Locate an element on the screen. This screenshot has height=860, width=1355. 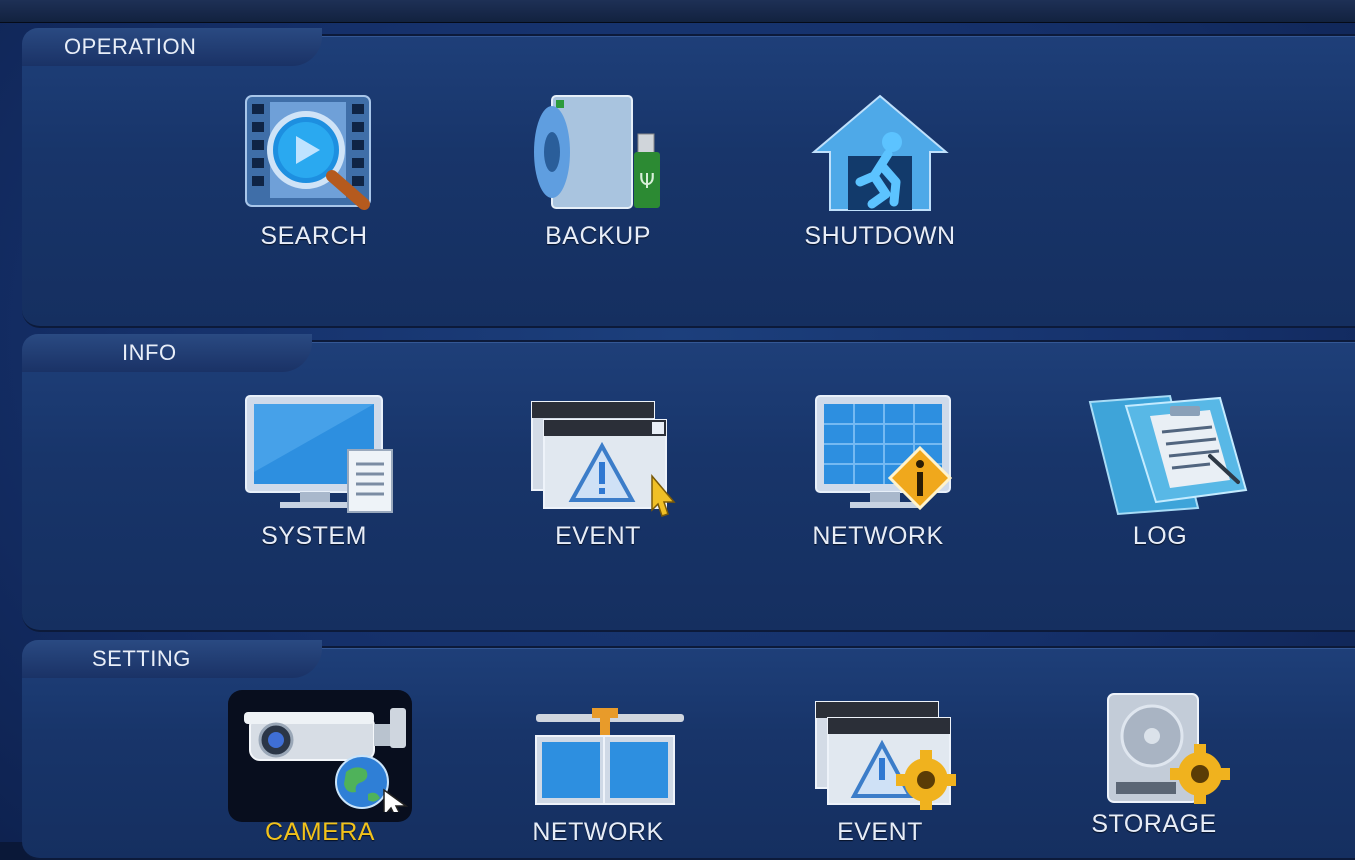
section-title-operation: OPERATION is located at coordinates (172, 47).